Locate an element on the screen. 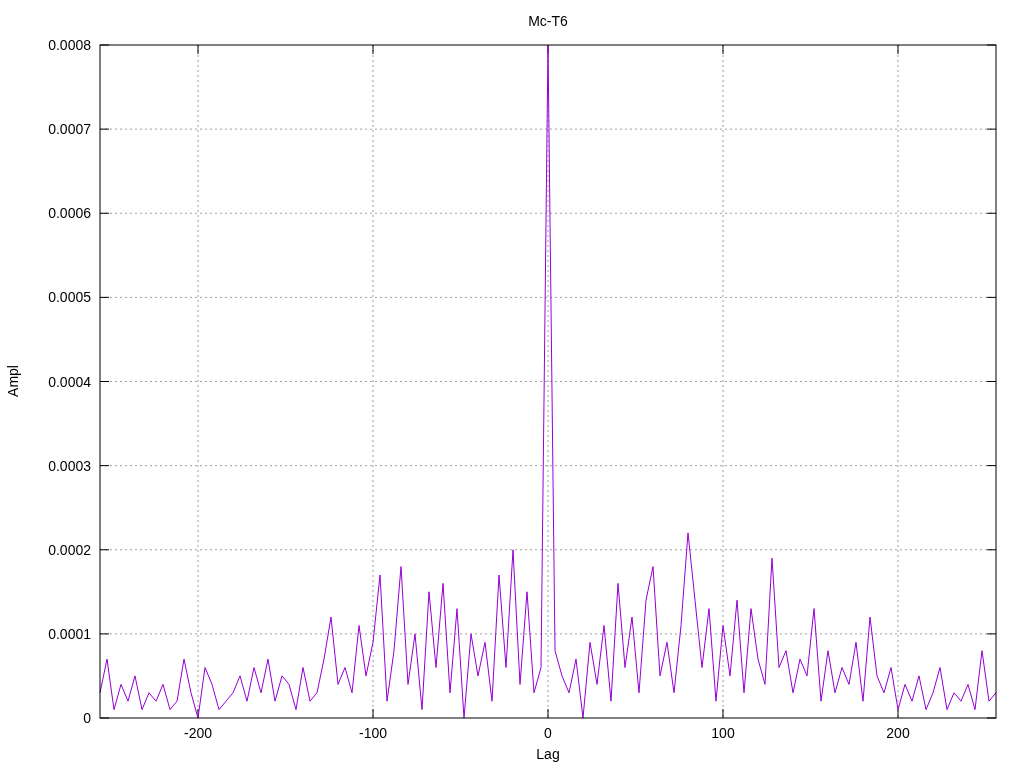  y-tick-label: 0.0004 is located at coordinates (69, 381).